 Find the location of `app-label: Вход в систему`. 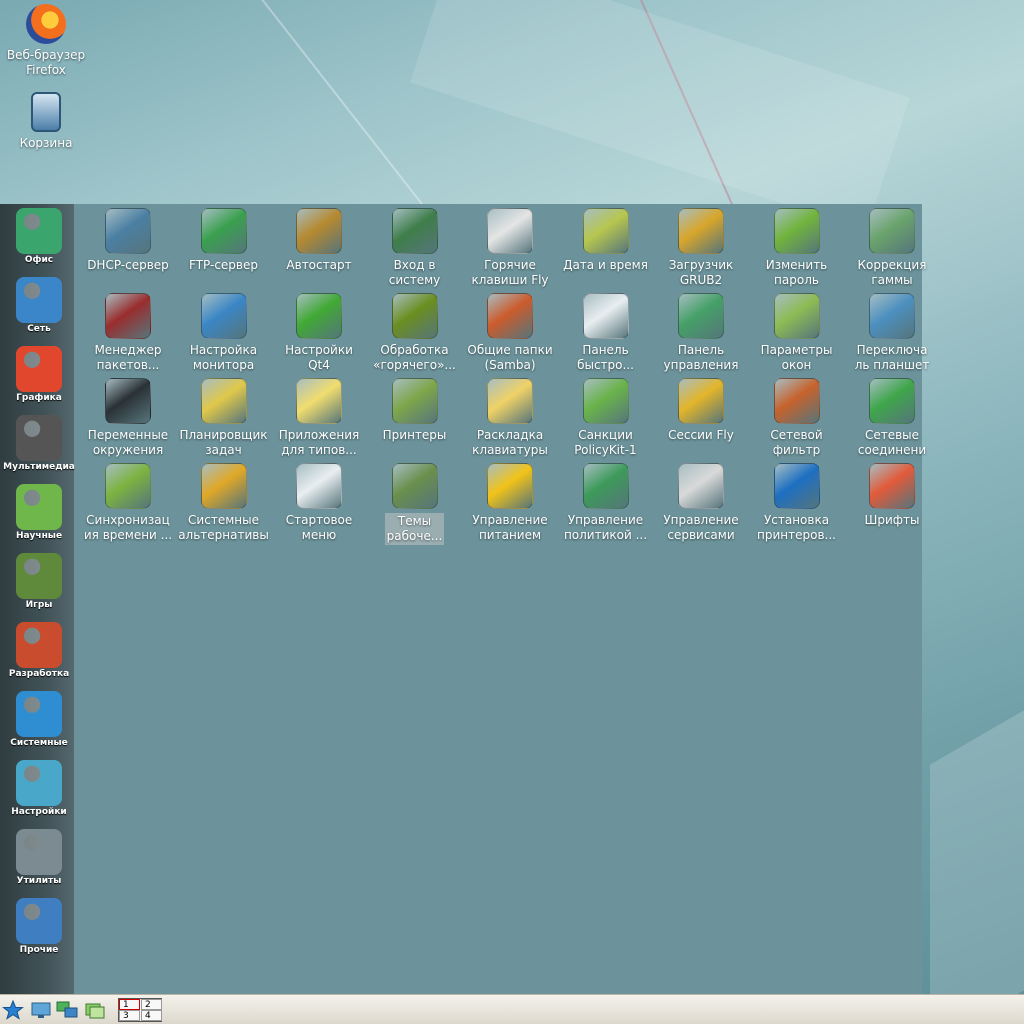

app-label: Вход в систему is located at coordinates (414, 272).